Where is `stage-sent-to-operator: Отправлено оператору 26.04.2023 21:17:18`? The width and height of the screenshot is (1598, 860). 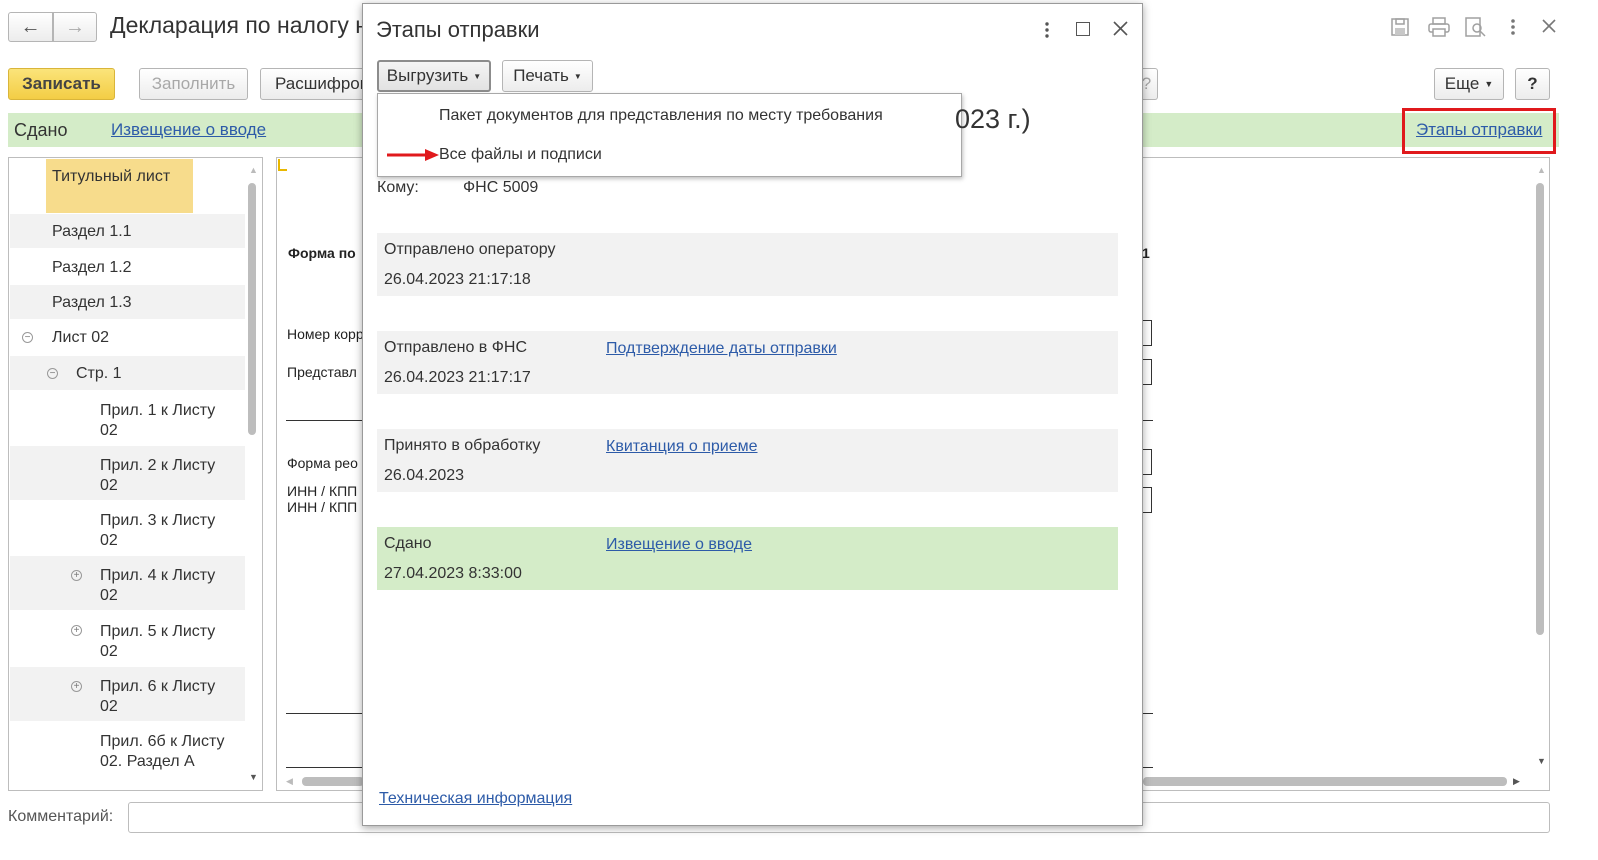
stage-sent-to-operator: Отправлено оператору 26.04.2023 21:17:18 is located at coordinates (747, 264).